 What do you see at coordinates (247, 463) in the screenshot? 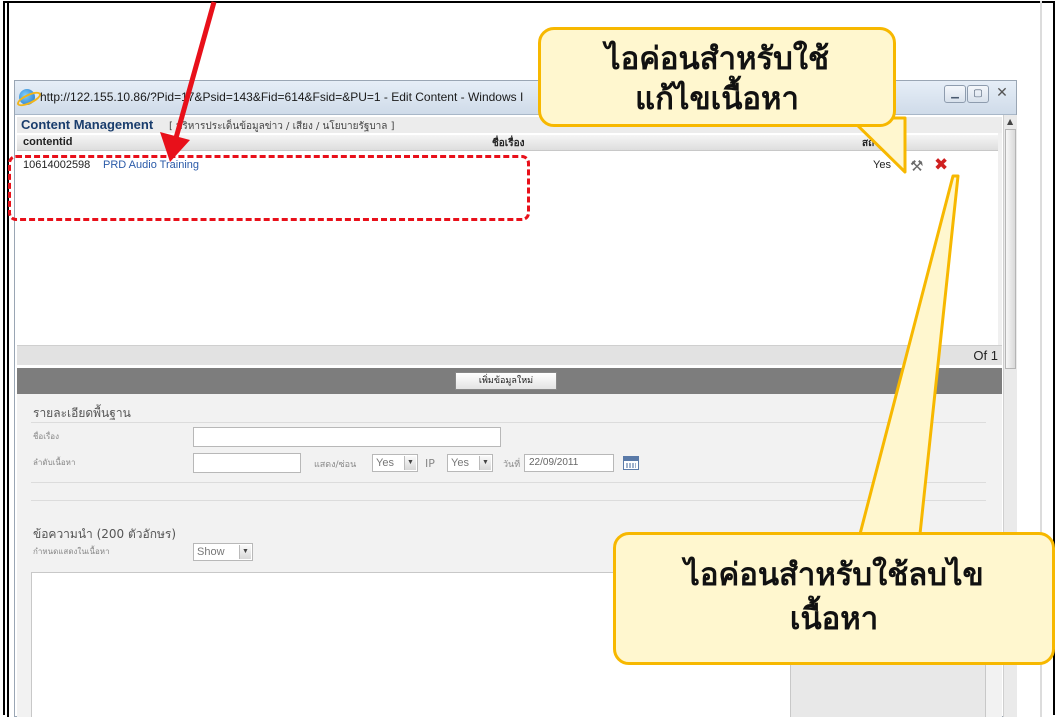
I see `order-field` at bounding box center [247, 463].